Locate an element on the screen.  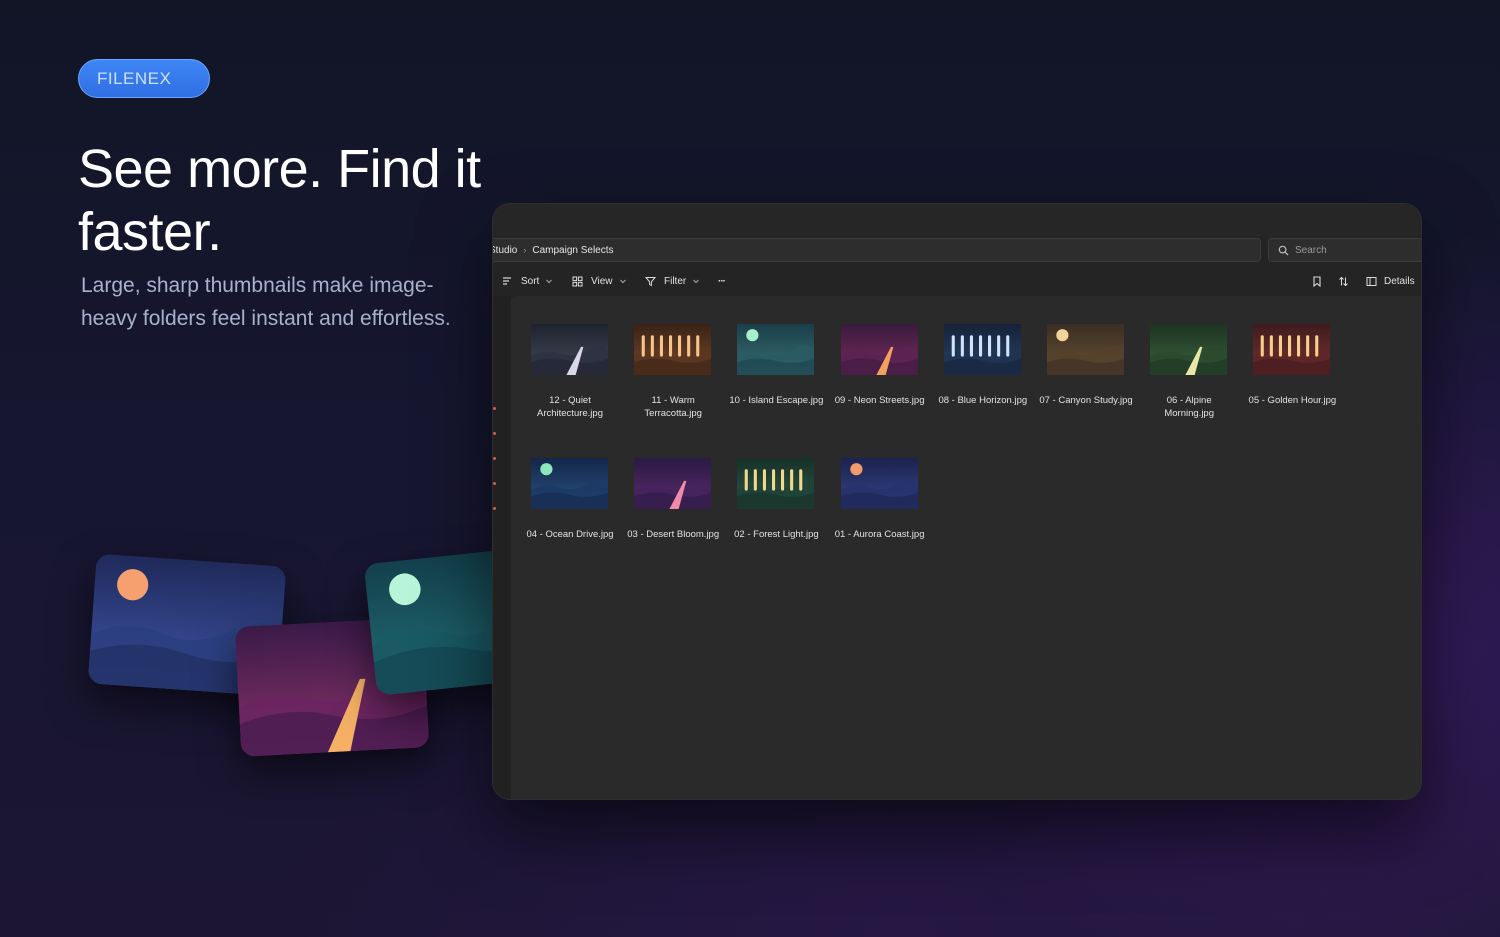
sort-button: Sort is located at coordinates (527, 281).